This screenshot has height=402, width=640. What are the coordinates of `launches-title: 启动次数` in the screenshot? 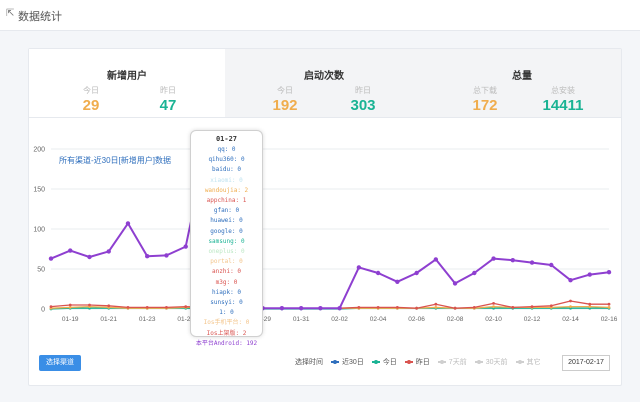 It's located at (324, 76).